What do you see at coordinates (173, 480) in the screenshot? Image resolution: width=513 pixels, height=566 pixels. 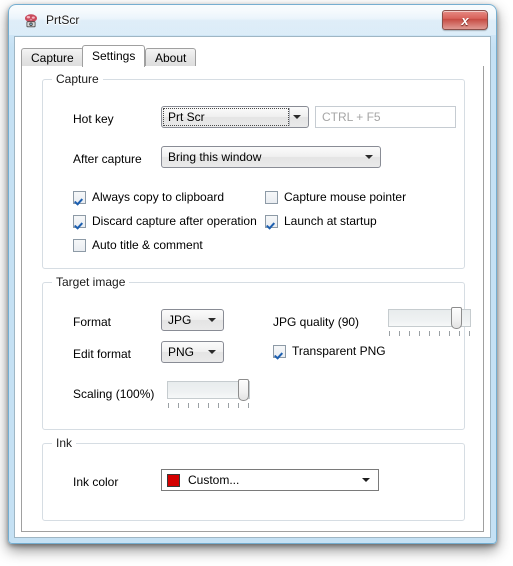 I see `ink-color-swatch` at bounding box center [173, 480].